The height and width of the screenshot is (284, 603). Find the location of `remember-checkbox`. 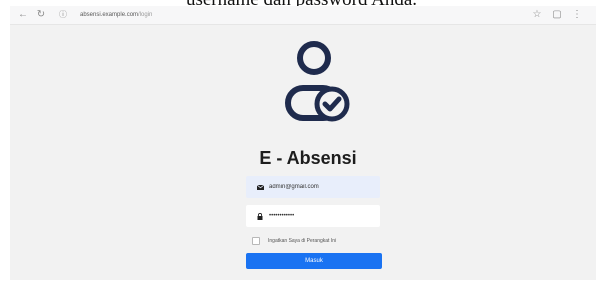

remember-checkbox is located at coordinates (256, 241).